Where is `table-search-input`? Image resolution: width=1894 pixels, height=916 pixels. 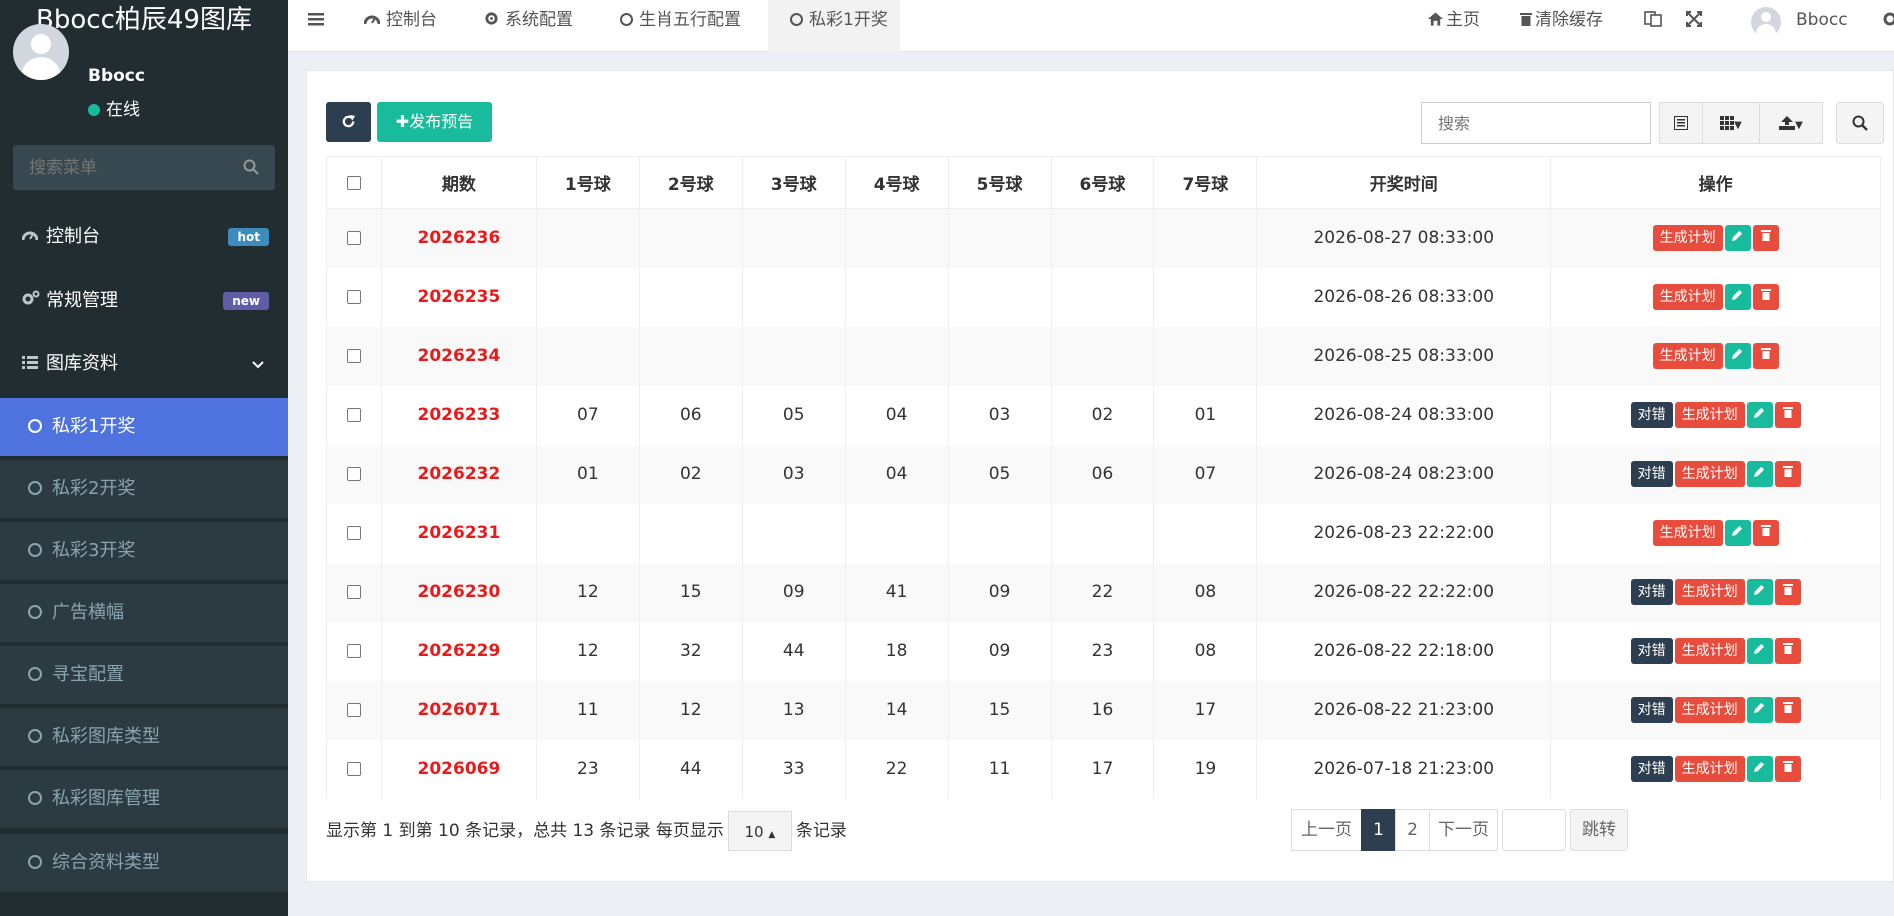 table-search-input is located at coordinates (1536, 123).